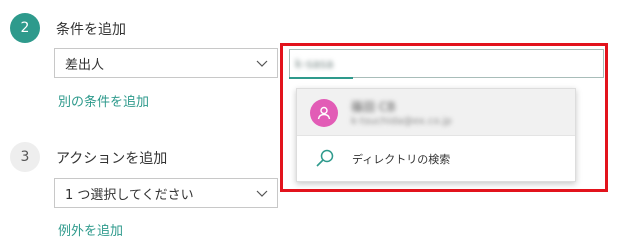 The image size is (640, 252). Describe the element at coordinates (90, 229) in the screenshot. I see `add-exception-link: 例外を追加` at that location.